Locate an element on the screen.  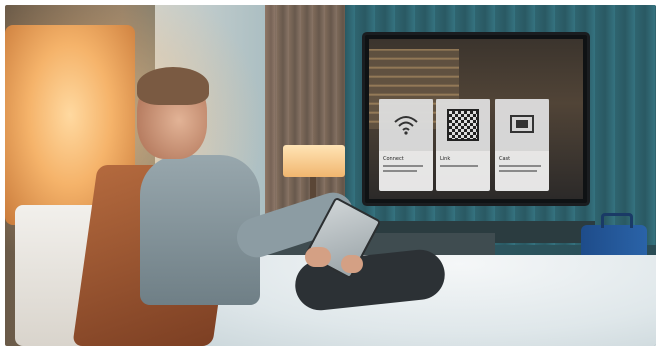
tv-card-qr: Link is located at coordinates (463, 145).